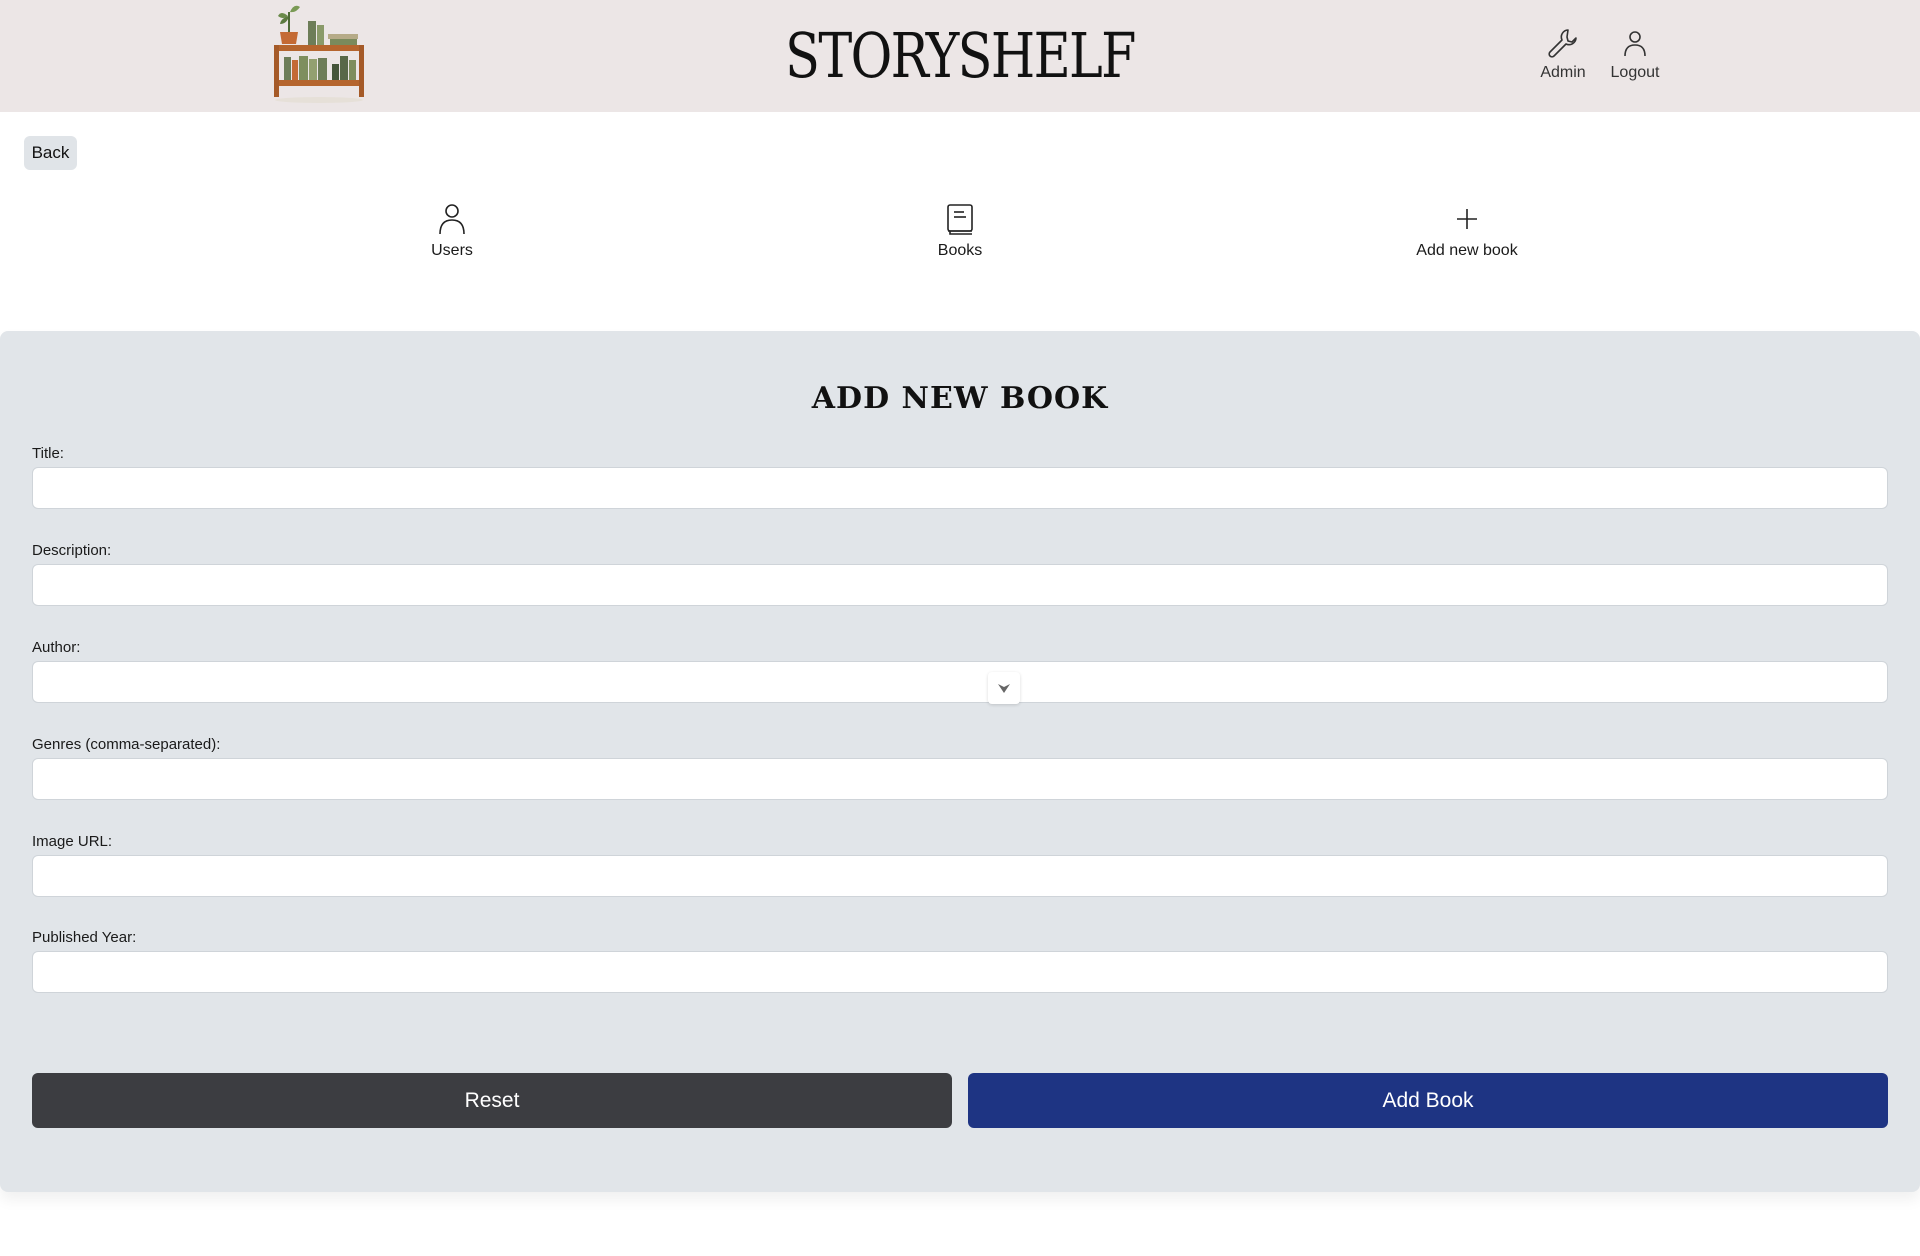  What do you see at coordinates (960, 585) in the screenshot?
I see `description-input` at bounding box center [960, 585].